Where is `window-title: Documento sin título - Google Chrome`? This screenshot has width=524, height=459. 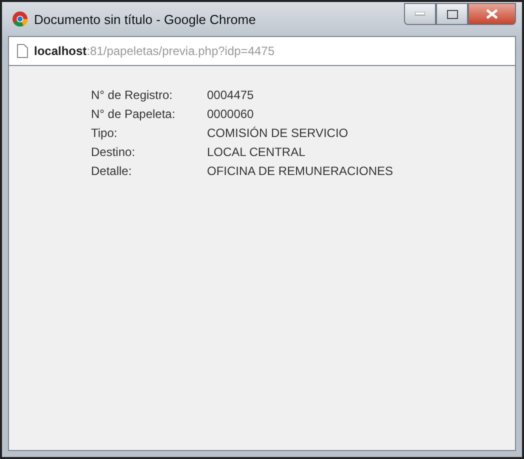
window-title: Documento sin título - Google Chrome is located at coordinates (145, 19).